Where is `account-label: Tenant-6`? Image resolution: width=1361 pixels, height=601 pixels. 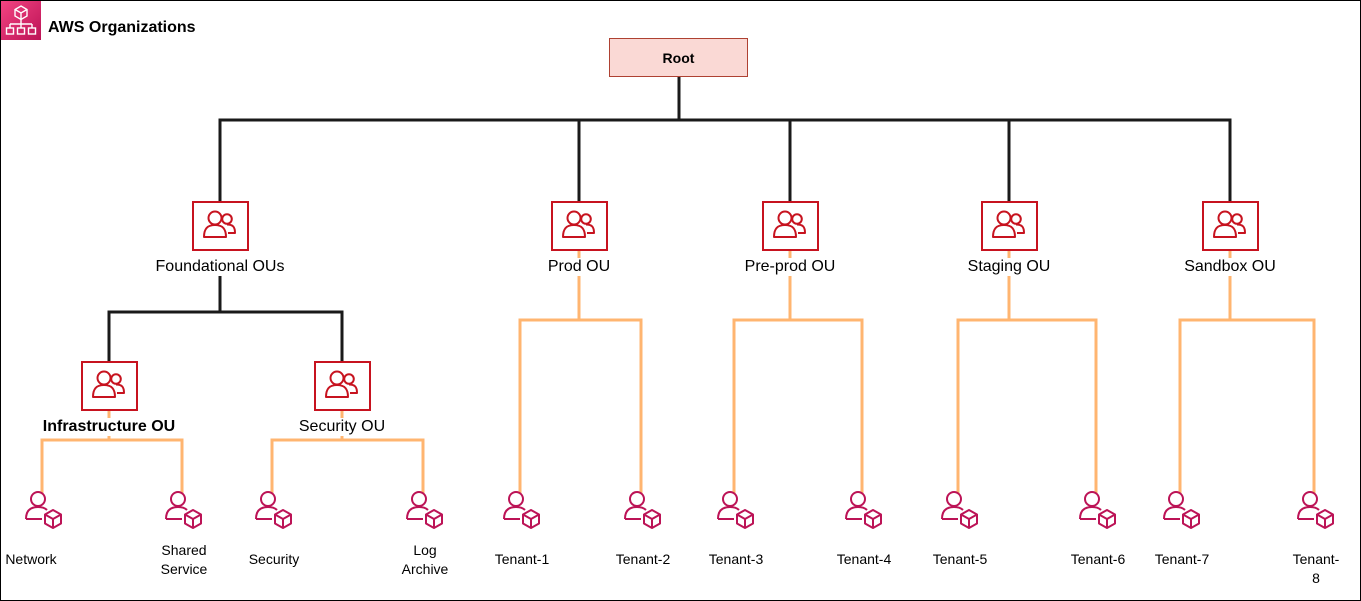
account-label: Tenant-6 is located at coordinates (1098, 559).